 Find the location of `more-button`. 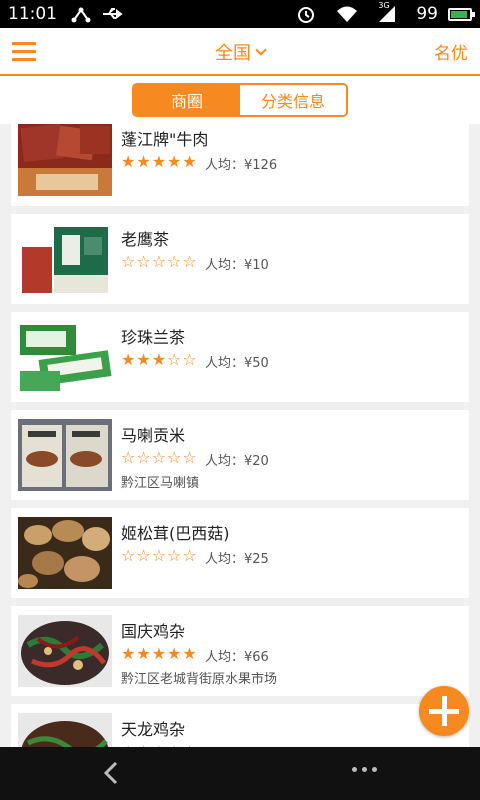

more-button is located at coordinates (364, 769).